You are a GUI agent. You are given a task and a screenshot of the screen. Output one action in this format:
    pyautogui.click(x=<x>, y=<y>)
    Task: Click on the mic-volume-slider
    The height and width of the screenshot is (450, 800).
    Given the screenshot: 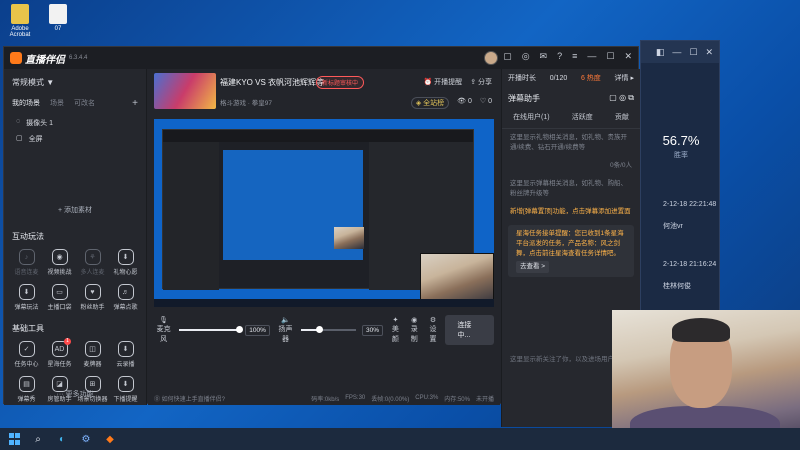 What is the action you would take?
    pyautogui.click(x=211, y=329)
    